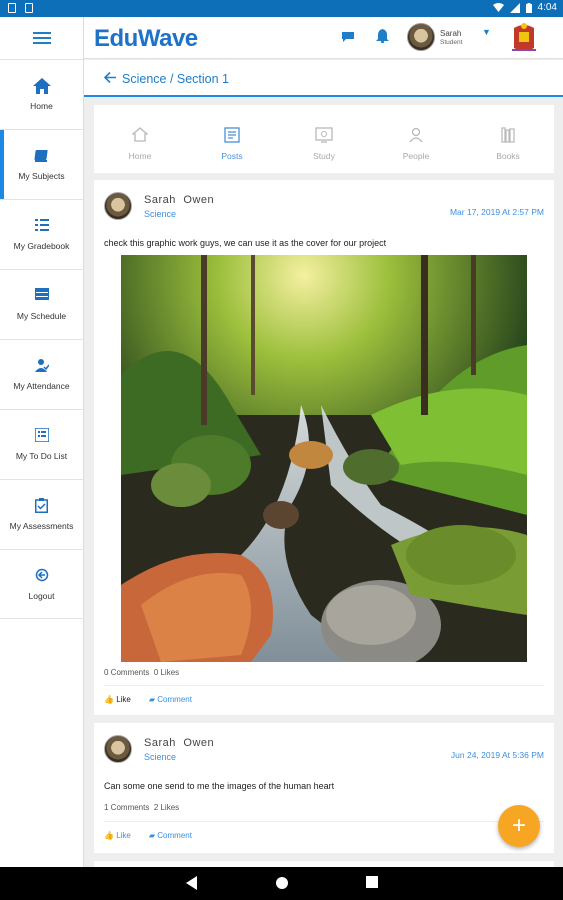 This screenshot has width=563, height=900. I want to click on sidebar-item-my-to-do-list: My To Do List, so click(41, 444).